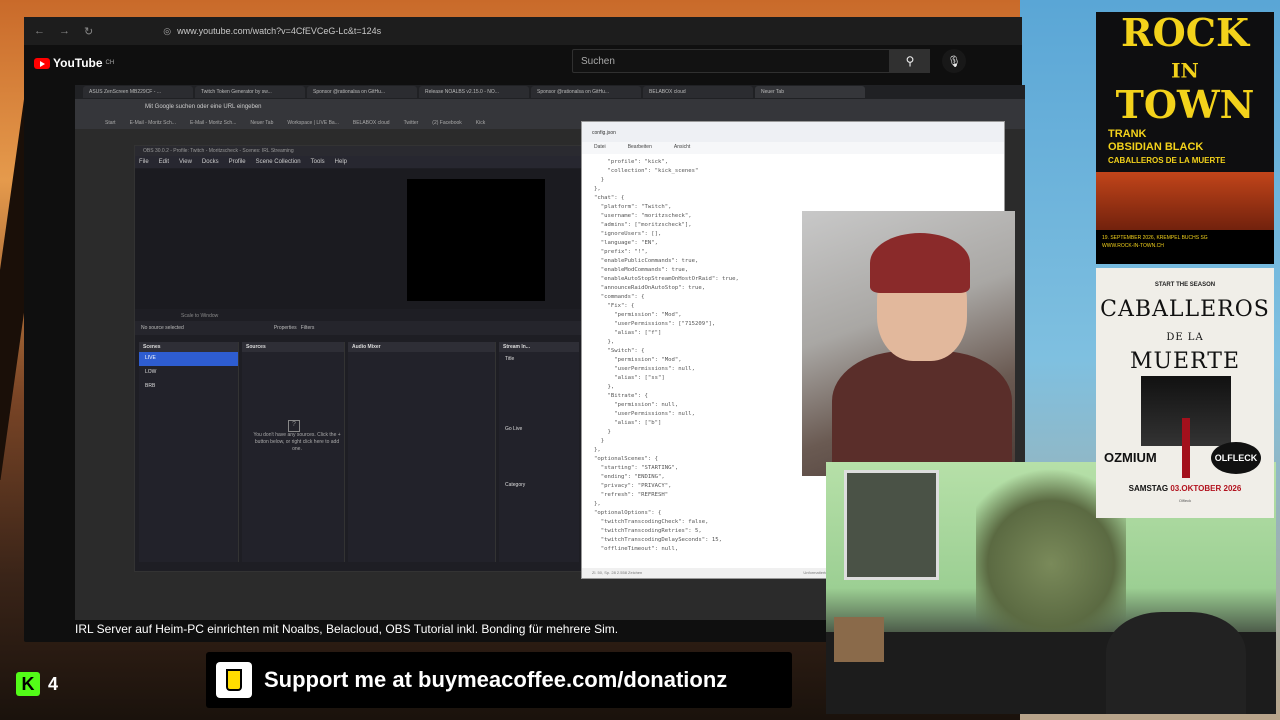 The image size is (1280, 720). What do you see at coordinates (523, 63) in the screenshot?
I see `youtube-header: YouTube CH Suchen ⚲ 🎙` at bounding box center [523, 63].